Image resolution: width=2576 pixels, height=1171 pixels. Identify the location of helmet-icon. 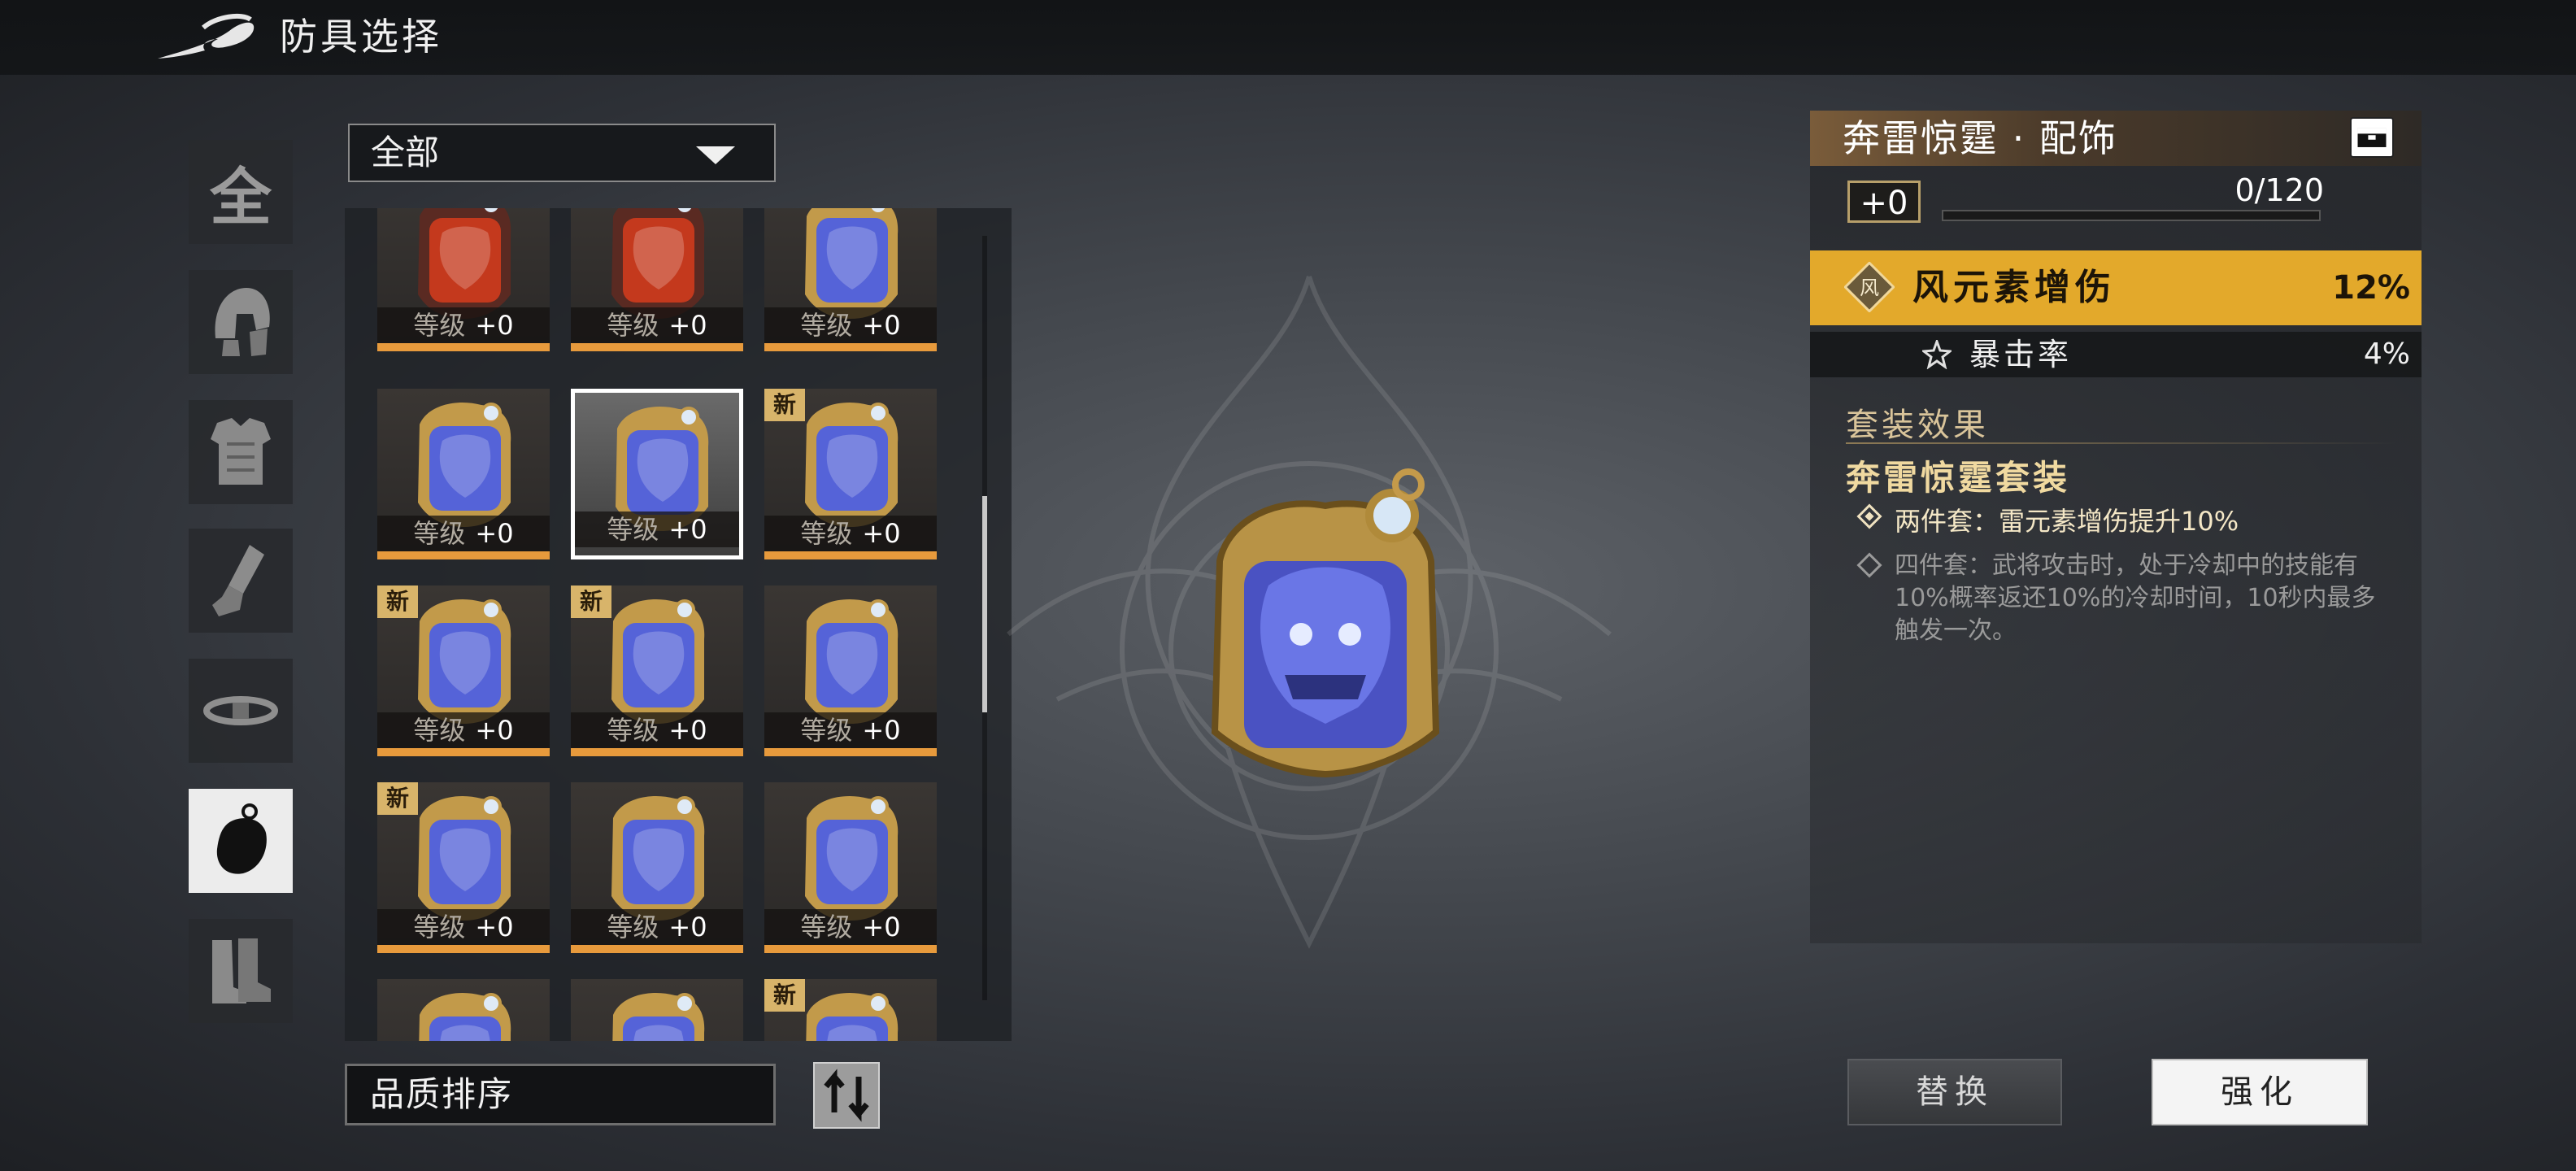
(243, 322).